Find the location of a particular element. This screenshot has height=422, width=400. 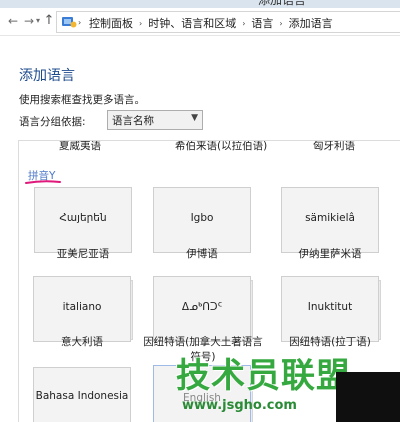

breadcrumb-items: 控制面板 › 时钟、语言和区域 › 语言 › 添加语言 is located at coordinates (211, 23).